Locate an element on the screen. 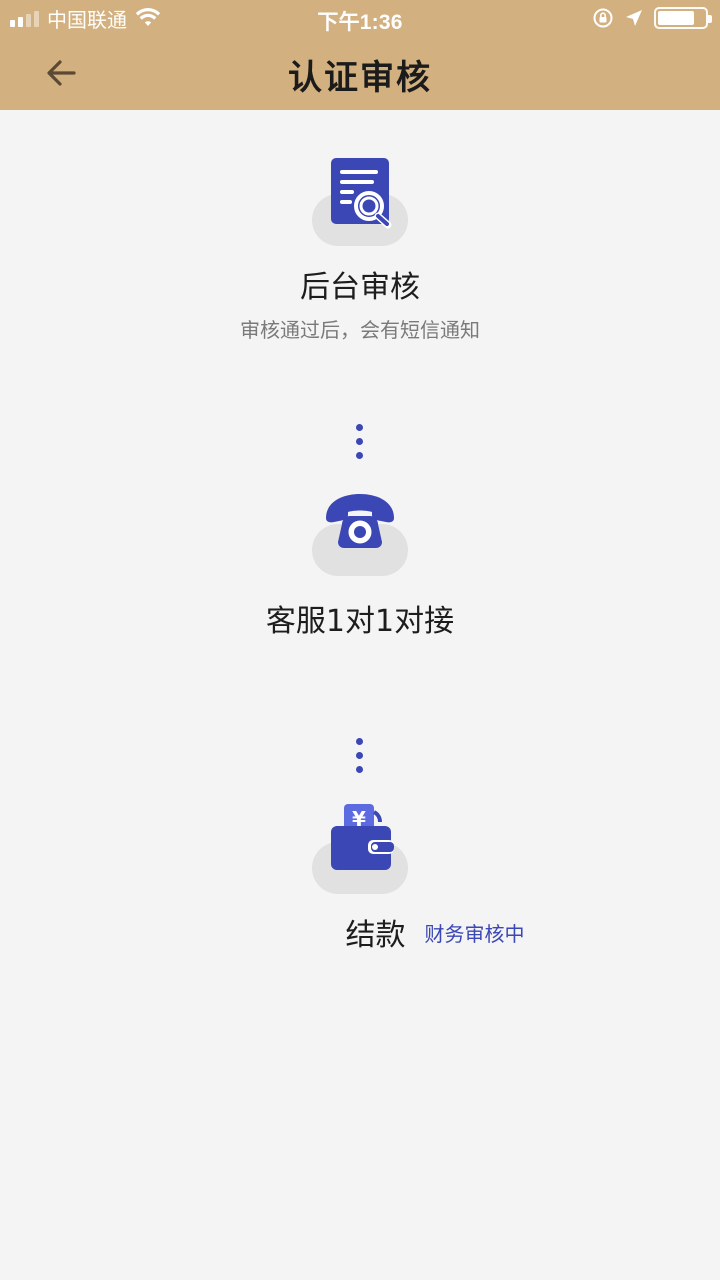 The width and height of the screenshot is (720, 1280). nav-bar: 认证审核 is located at coordinates (360, 73).